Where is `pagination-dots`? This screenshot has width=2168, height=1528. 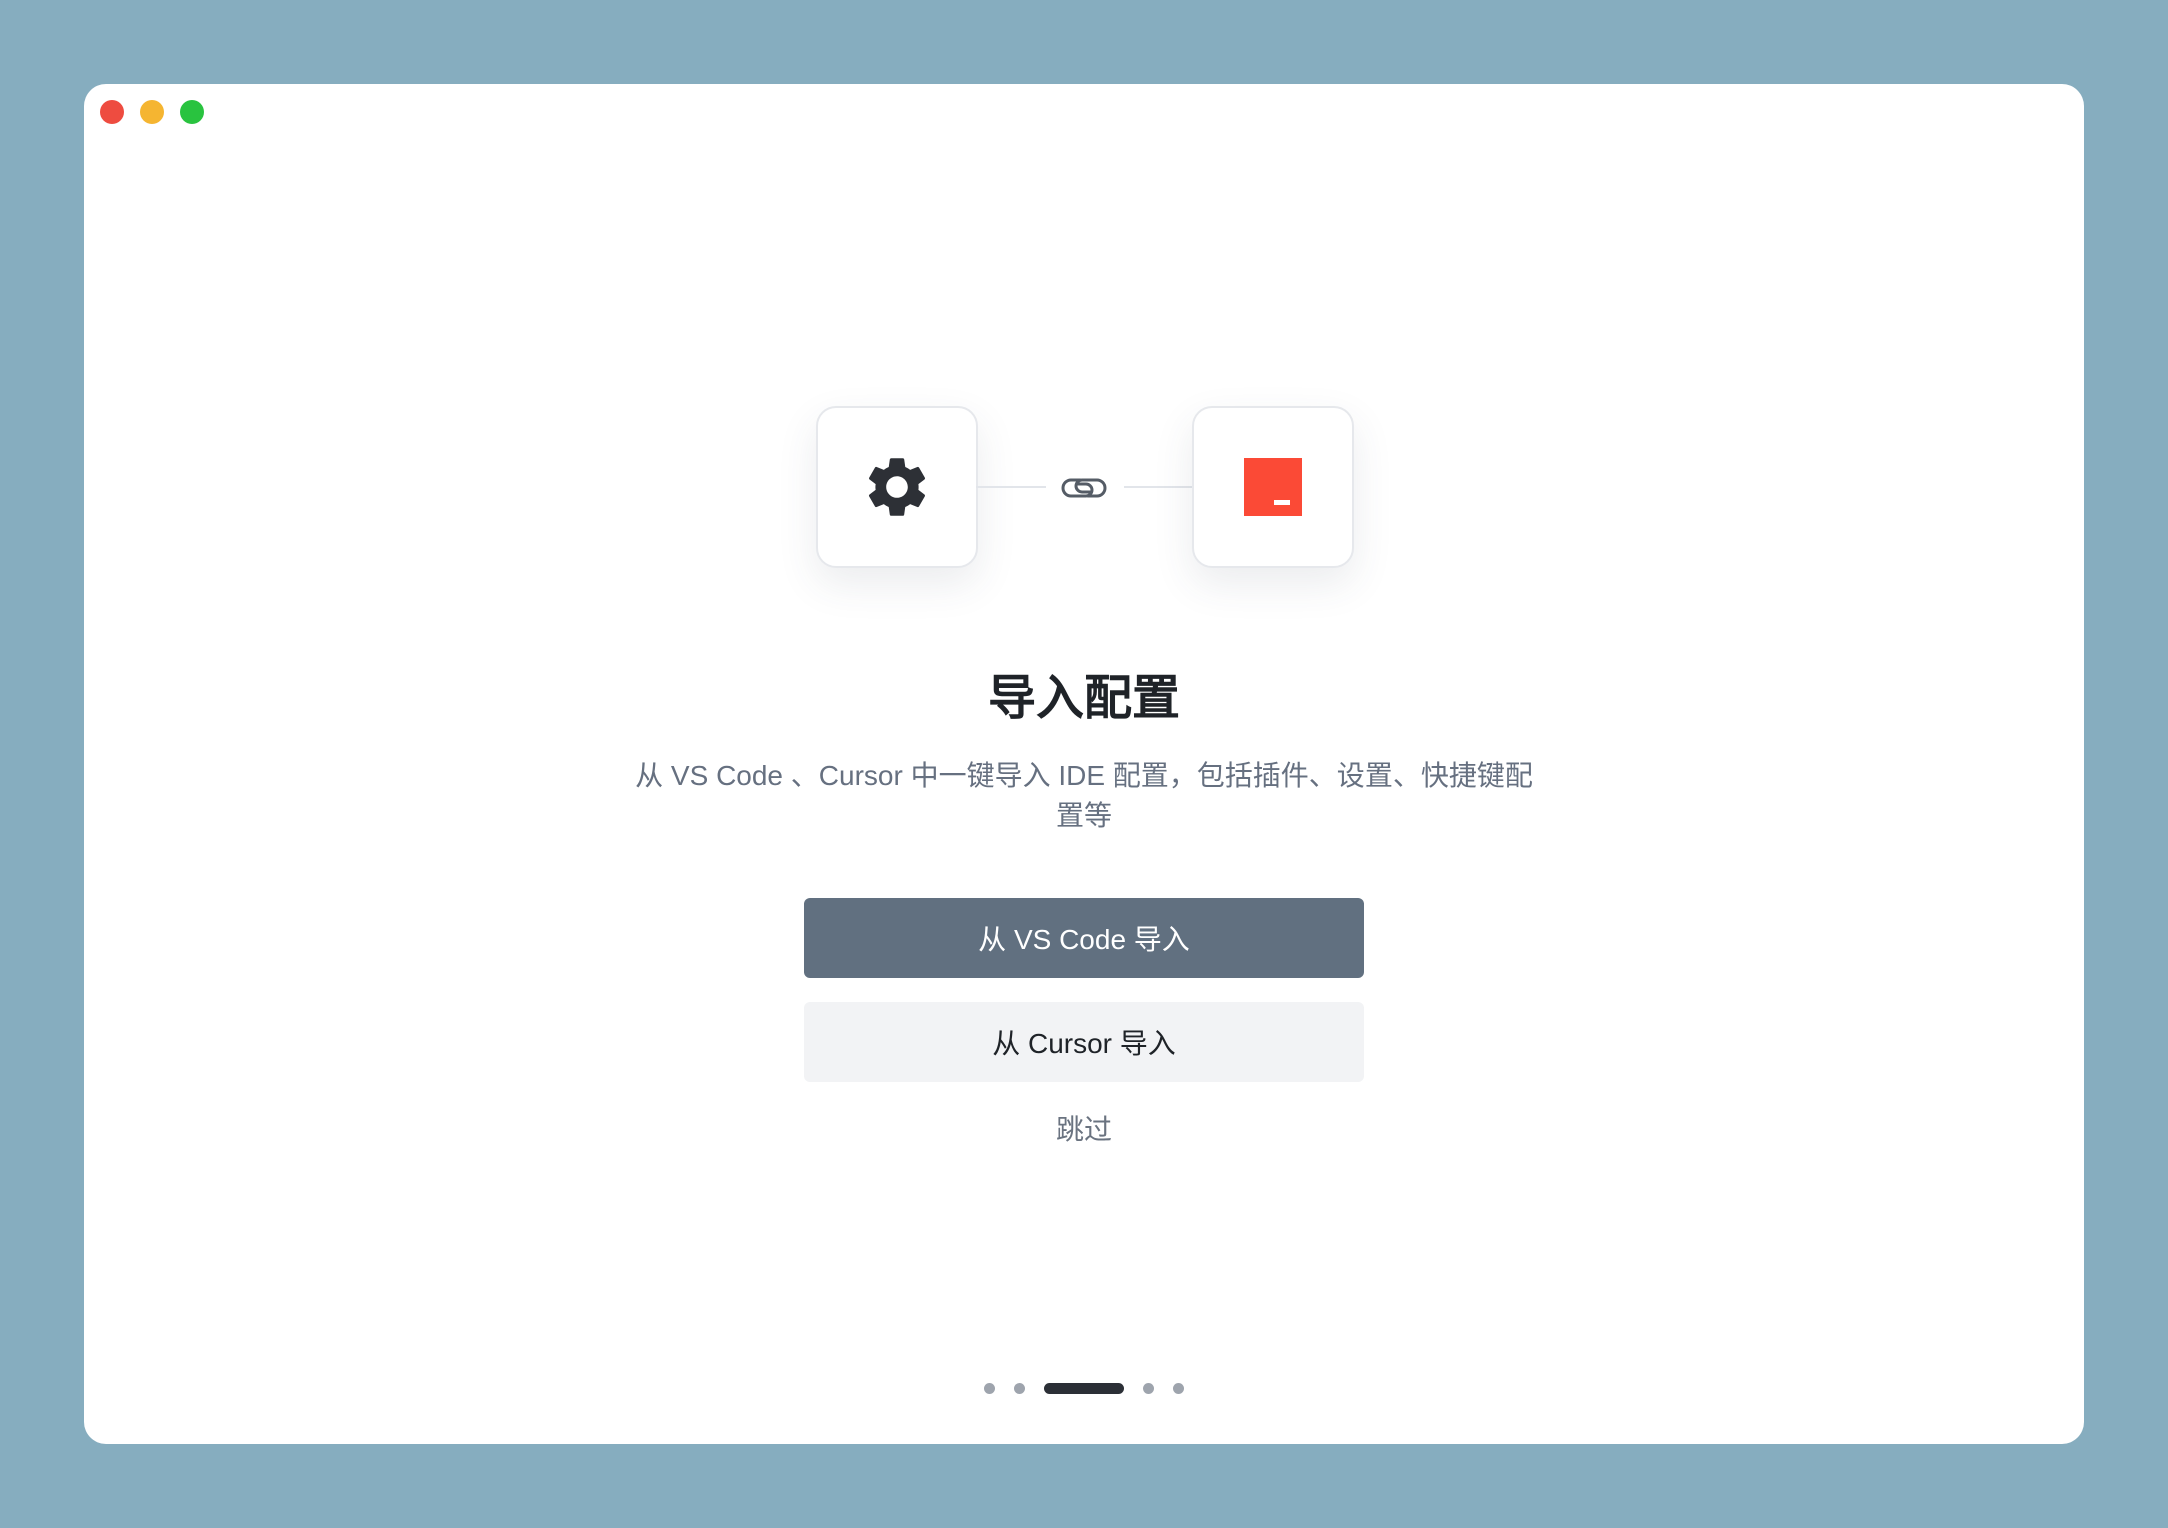
pagination-dots is located at coordinates (1084, 1388).